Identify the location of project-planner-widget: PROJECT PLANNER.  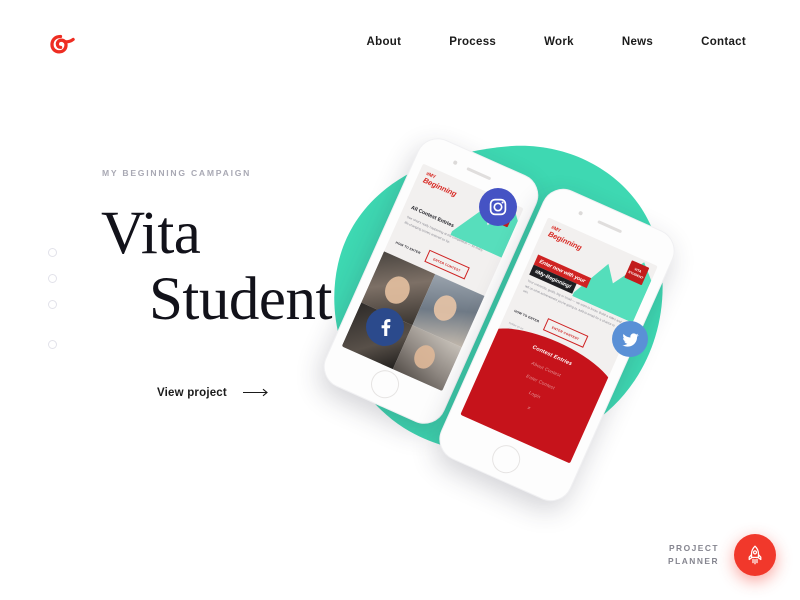
(722, 555).